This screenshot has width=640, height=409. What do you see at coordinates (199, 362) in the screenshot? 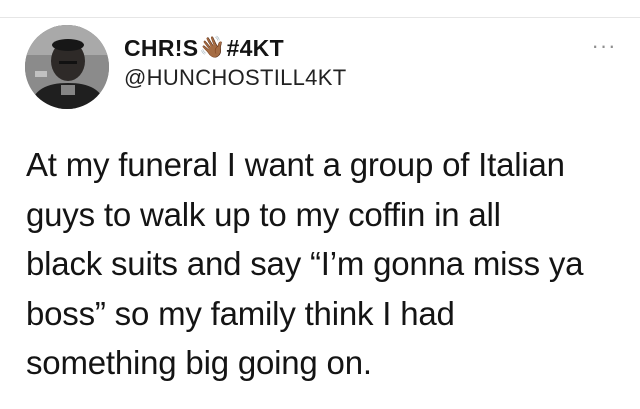
I see `tweet-text-line: something big going on.` at bounding box center [199, 362].